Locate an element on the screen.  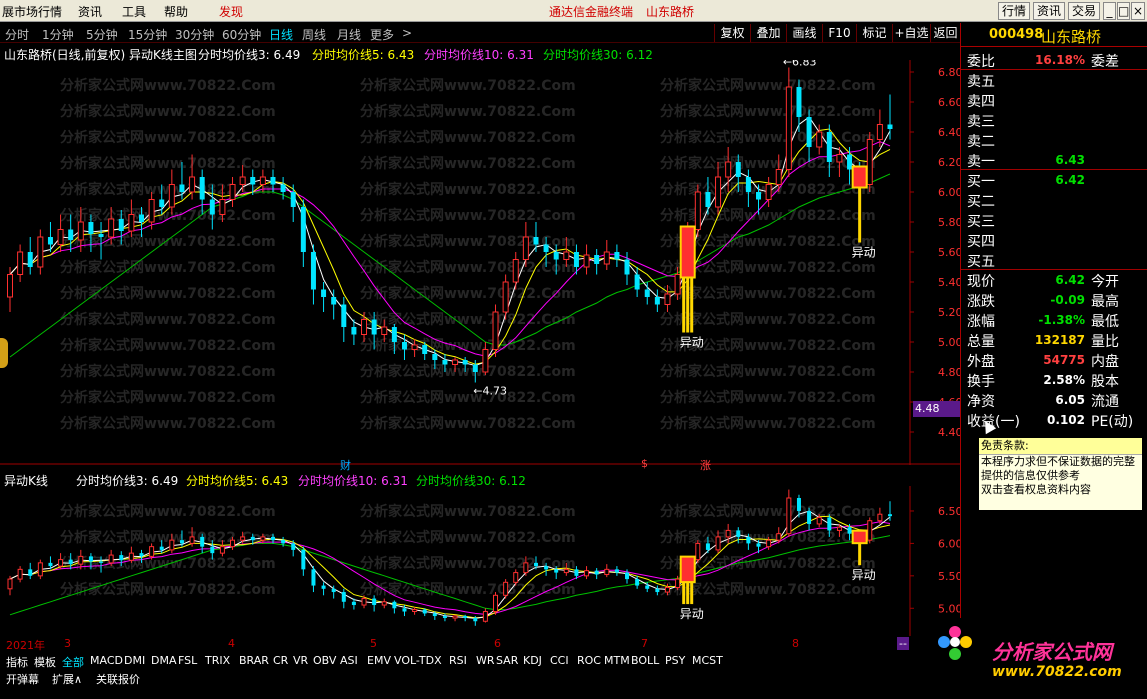
indicator-tab-sar: SAR is located at coordinates (507, 660).